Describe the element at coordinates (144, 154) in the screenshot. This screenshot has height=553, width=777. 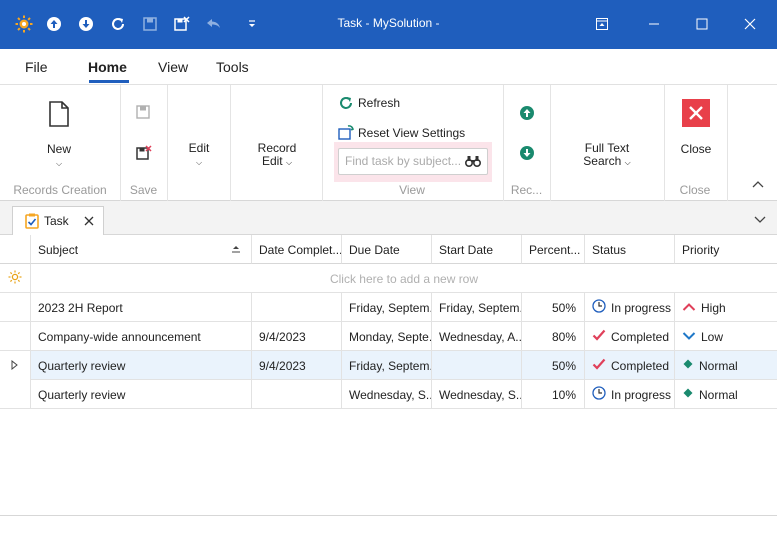
I see `save-and-close-icon` at that location.